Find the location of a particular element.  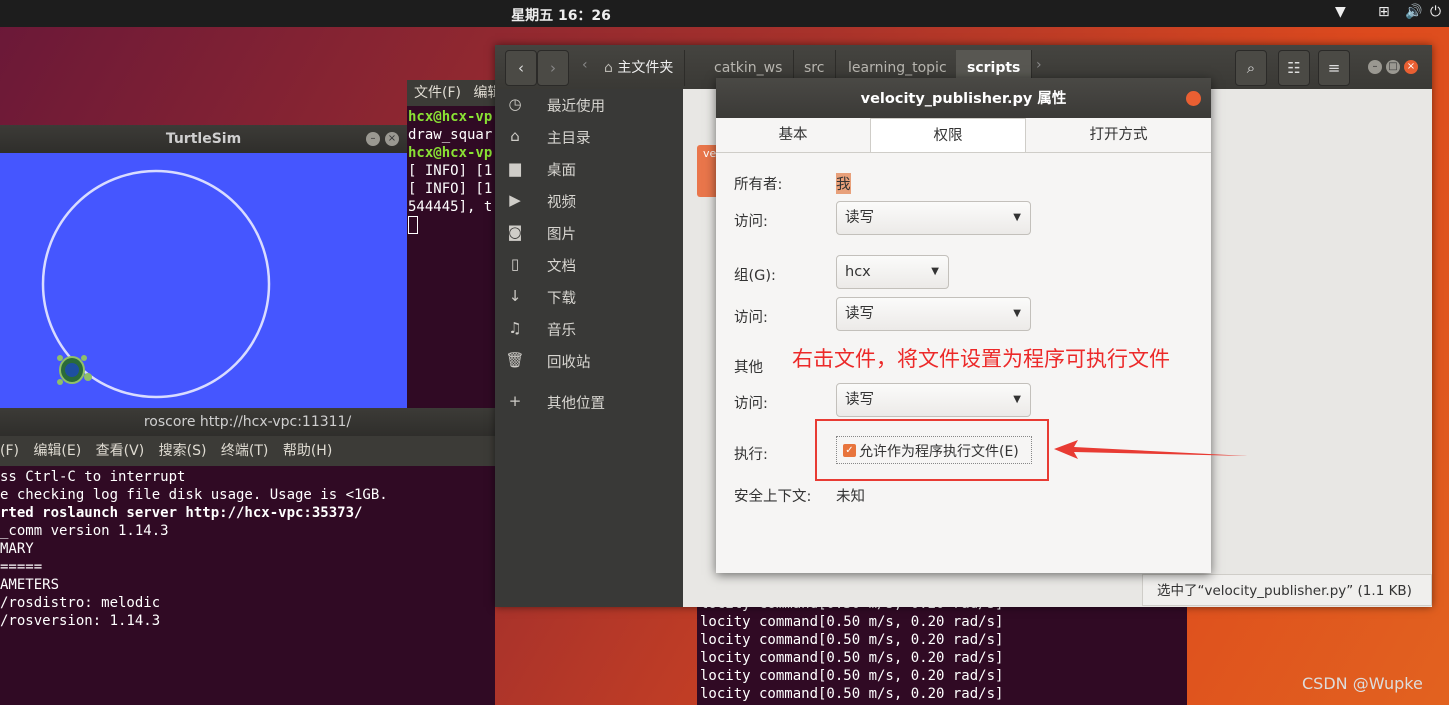

music-icon: ♫ is located at coordinates (515, 328).